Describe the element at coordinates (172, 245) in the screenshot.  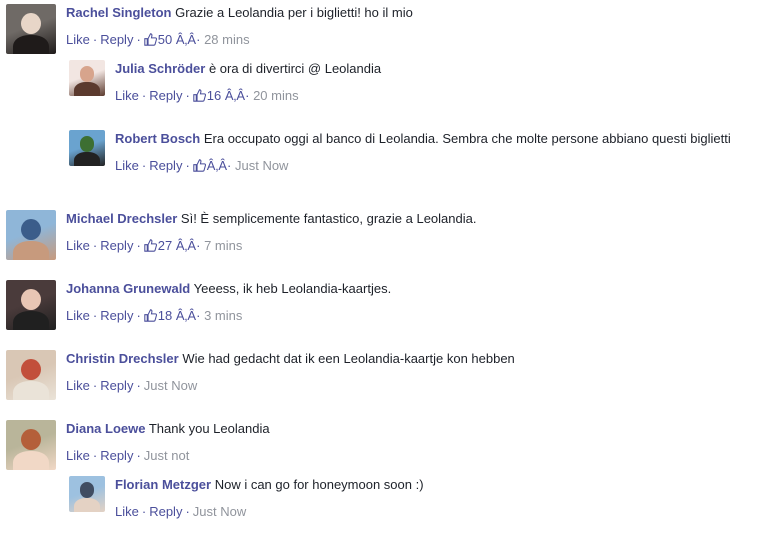
I see `like-count: 27 Â‚Â·` at that location.